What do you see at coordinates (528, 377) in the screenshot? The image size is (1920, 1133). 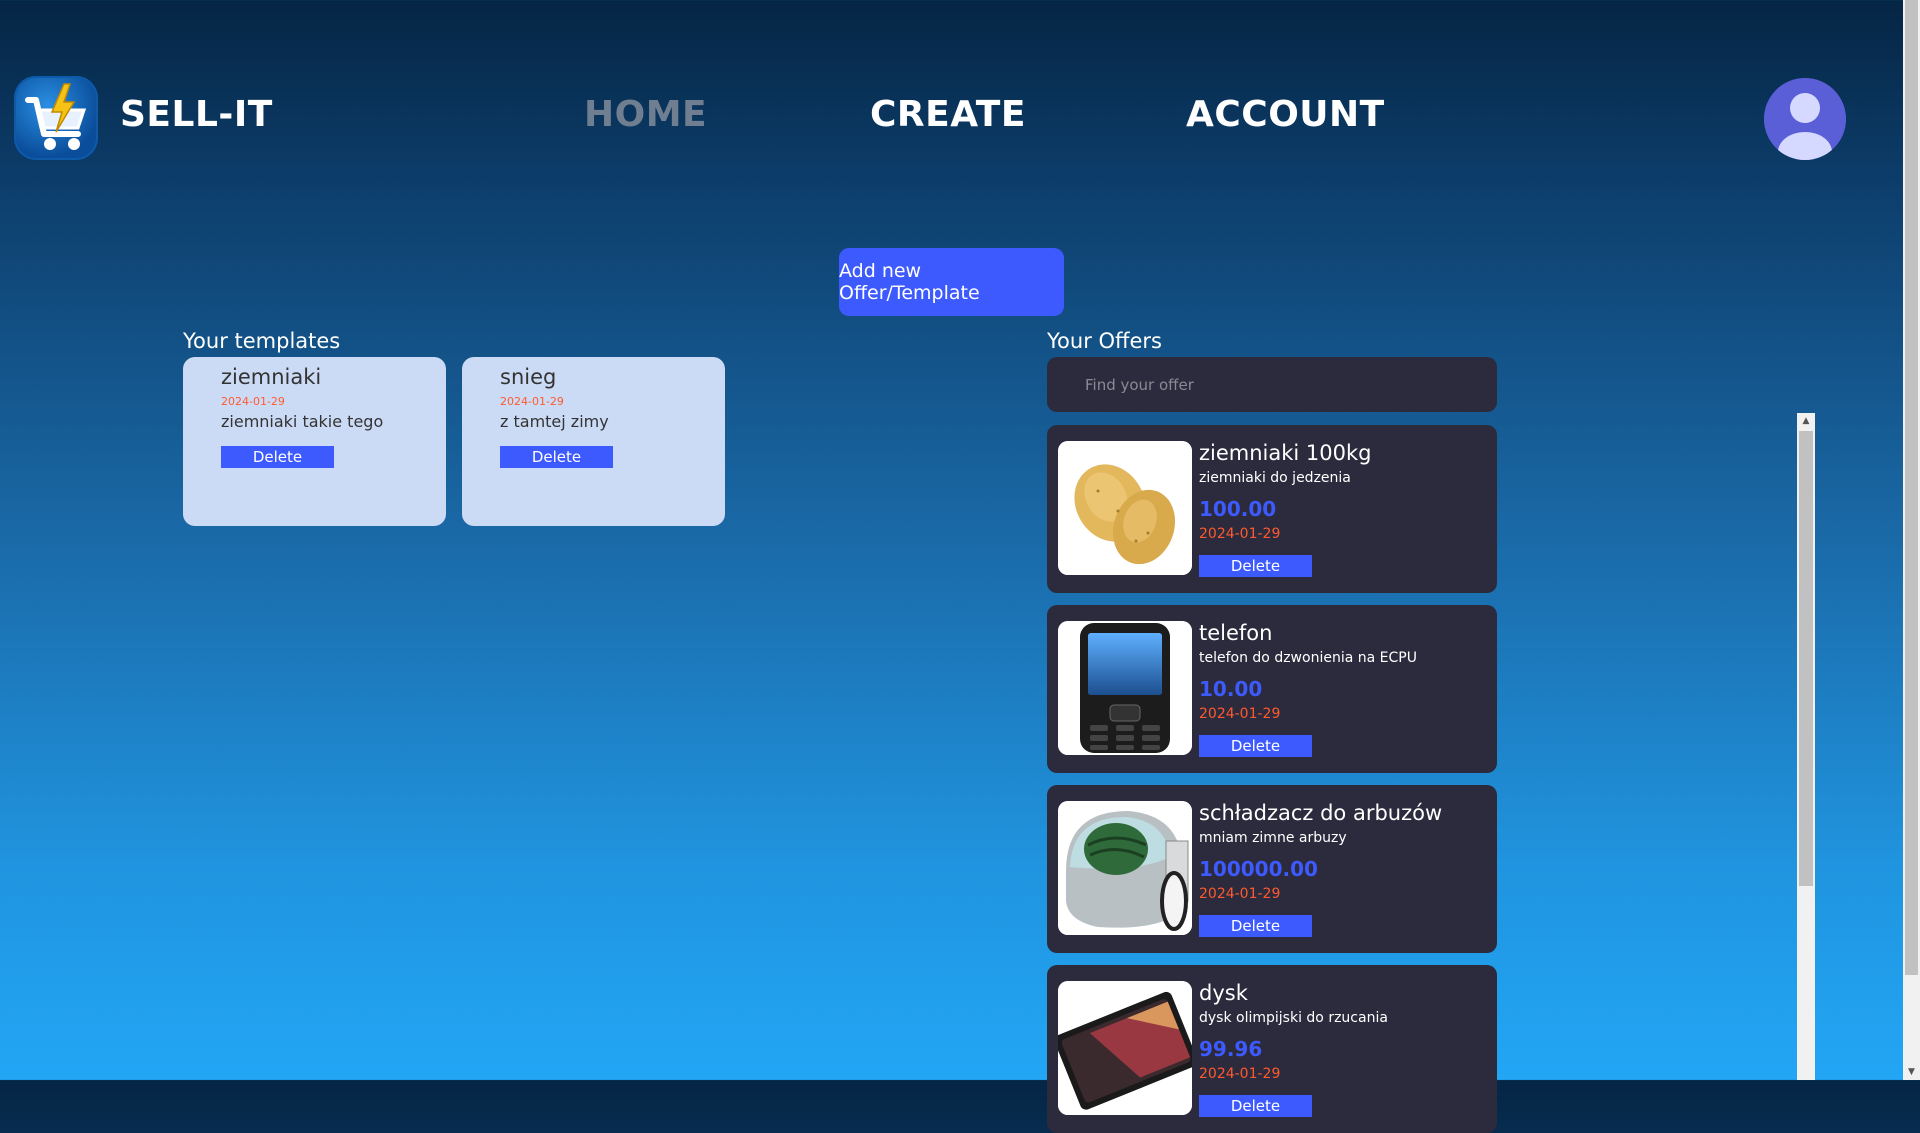 I see `template-name: snieg` at bounding box center [528, 377].